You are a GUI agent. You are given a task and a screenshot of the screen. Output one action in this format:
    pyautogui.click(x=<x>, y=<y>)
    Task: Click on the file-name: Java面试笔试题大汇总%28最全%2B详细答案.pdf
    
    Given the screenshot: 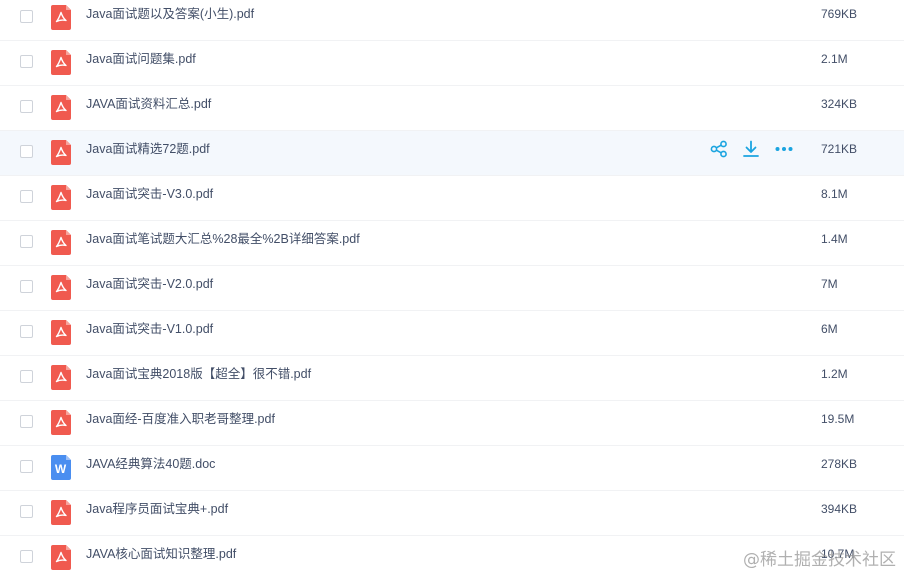 What is the action you would take?
    pyautogui.click(x=223, y=239)
    